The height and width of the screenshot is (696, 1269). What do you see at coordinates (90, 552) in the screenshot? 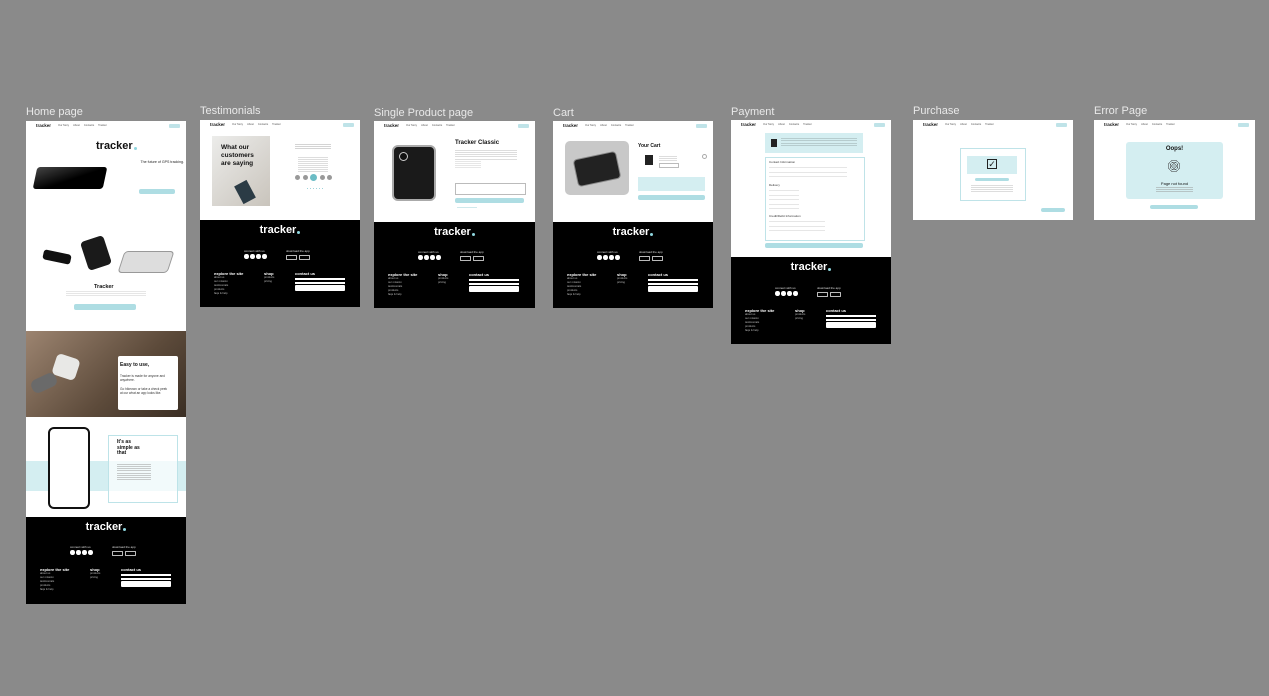
I see `youtube-icon` at bounding box center [90, 552].